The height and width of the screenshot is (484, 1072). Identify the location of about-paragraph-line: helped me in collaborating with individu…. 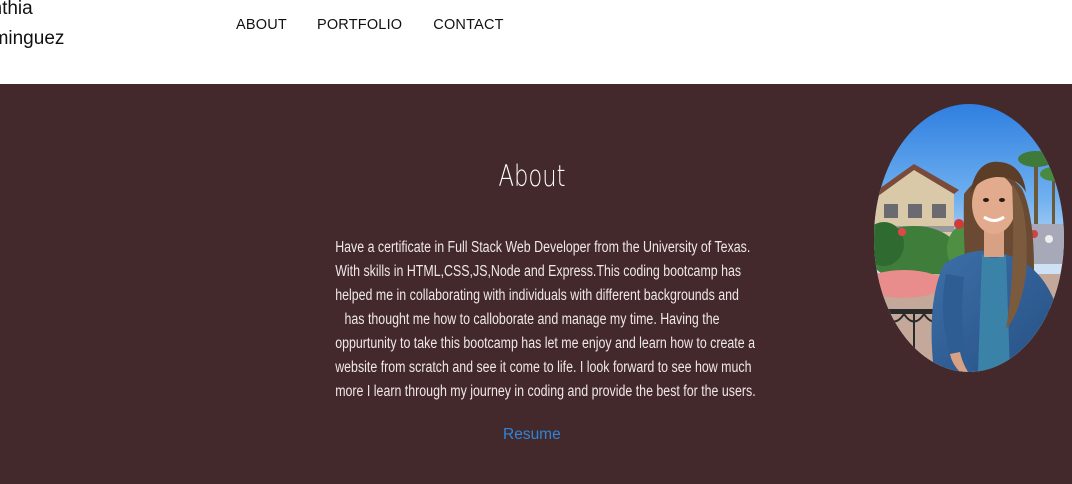
(537, 295).